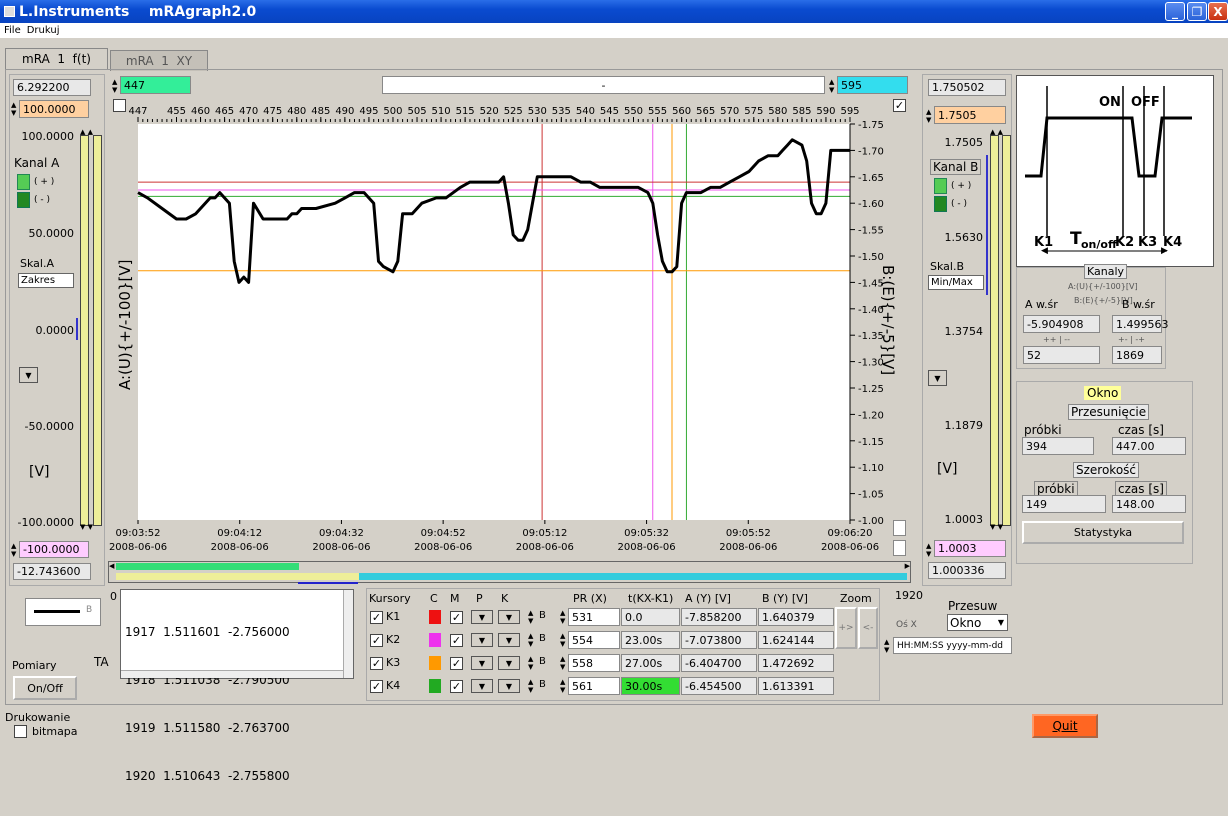  I want to click on x-tick-label: 470, so click(248, 111).